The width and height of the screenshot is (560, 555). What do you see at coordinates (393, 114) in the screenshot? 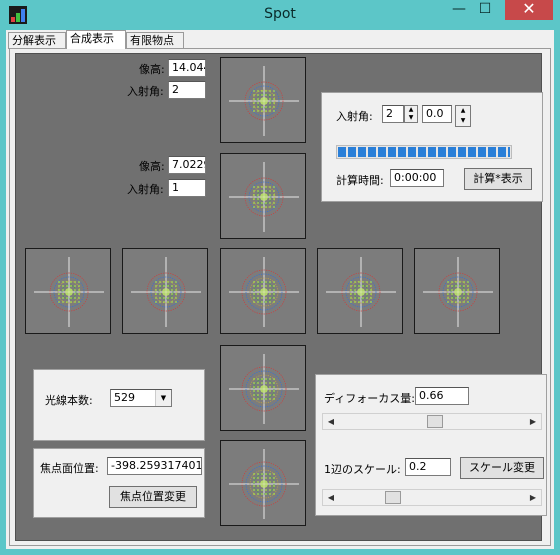
I see `calc-angle-int-field: 2` at bounding box center [393, 114].